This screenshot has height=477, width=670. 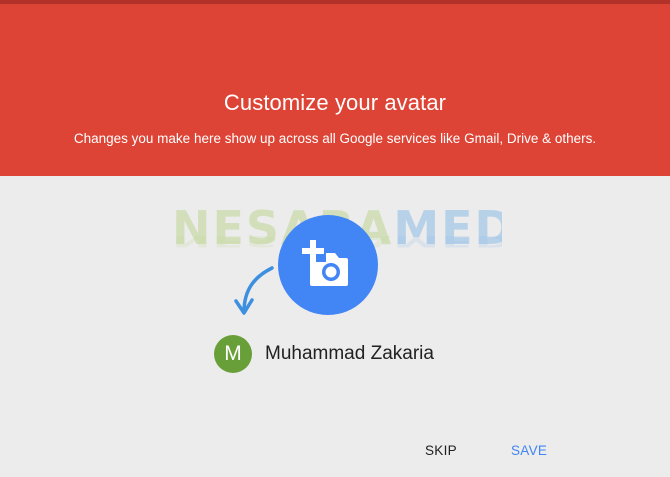 I want to click on add-photo-button, so click(x=328, y=265).